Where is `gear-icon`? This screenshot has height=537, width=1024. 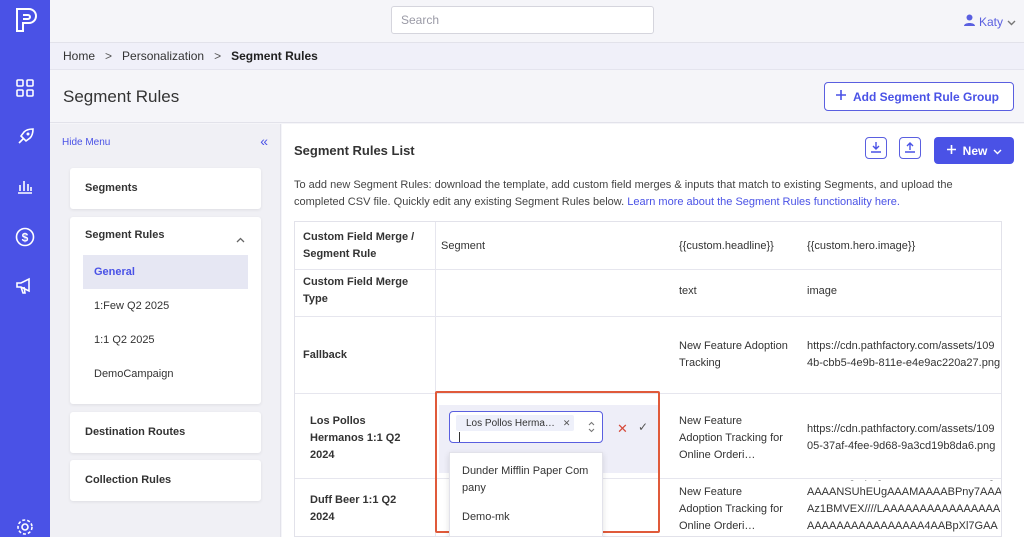 gear-icon is located at coordinates (25, 527).